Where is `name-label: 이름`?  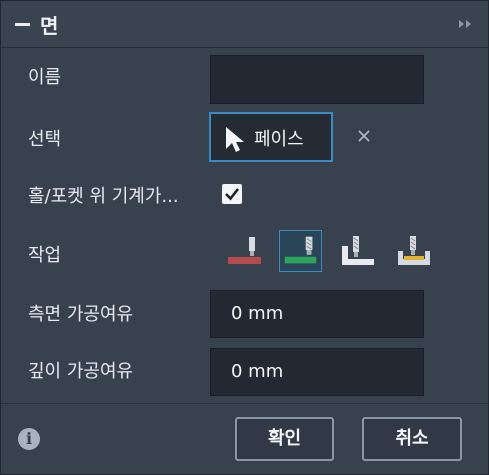
name-label: 이름 is located at coordinates (45, 77).